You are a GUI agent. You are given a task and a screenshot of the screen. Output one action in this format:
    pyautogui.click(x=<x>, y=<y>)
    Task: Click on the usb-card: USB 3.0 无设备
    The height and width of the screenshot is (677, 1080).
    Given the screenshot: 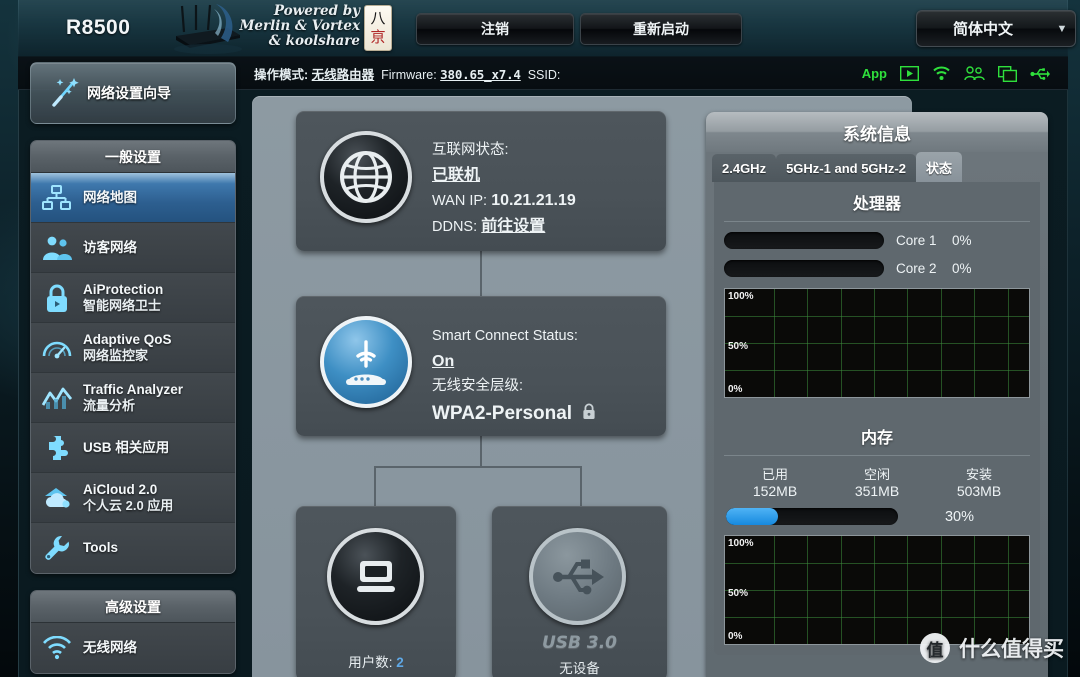 What is the action you would take?
    pyautogui.click(x=579, y=591)
    